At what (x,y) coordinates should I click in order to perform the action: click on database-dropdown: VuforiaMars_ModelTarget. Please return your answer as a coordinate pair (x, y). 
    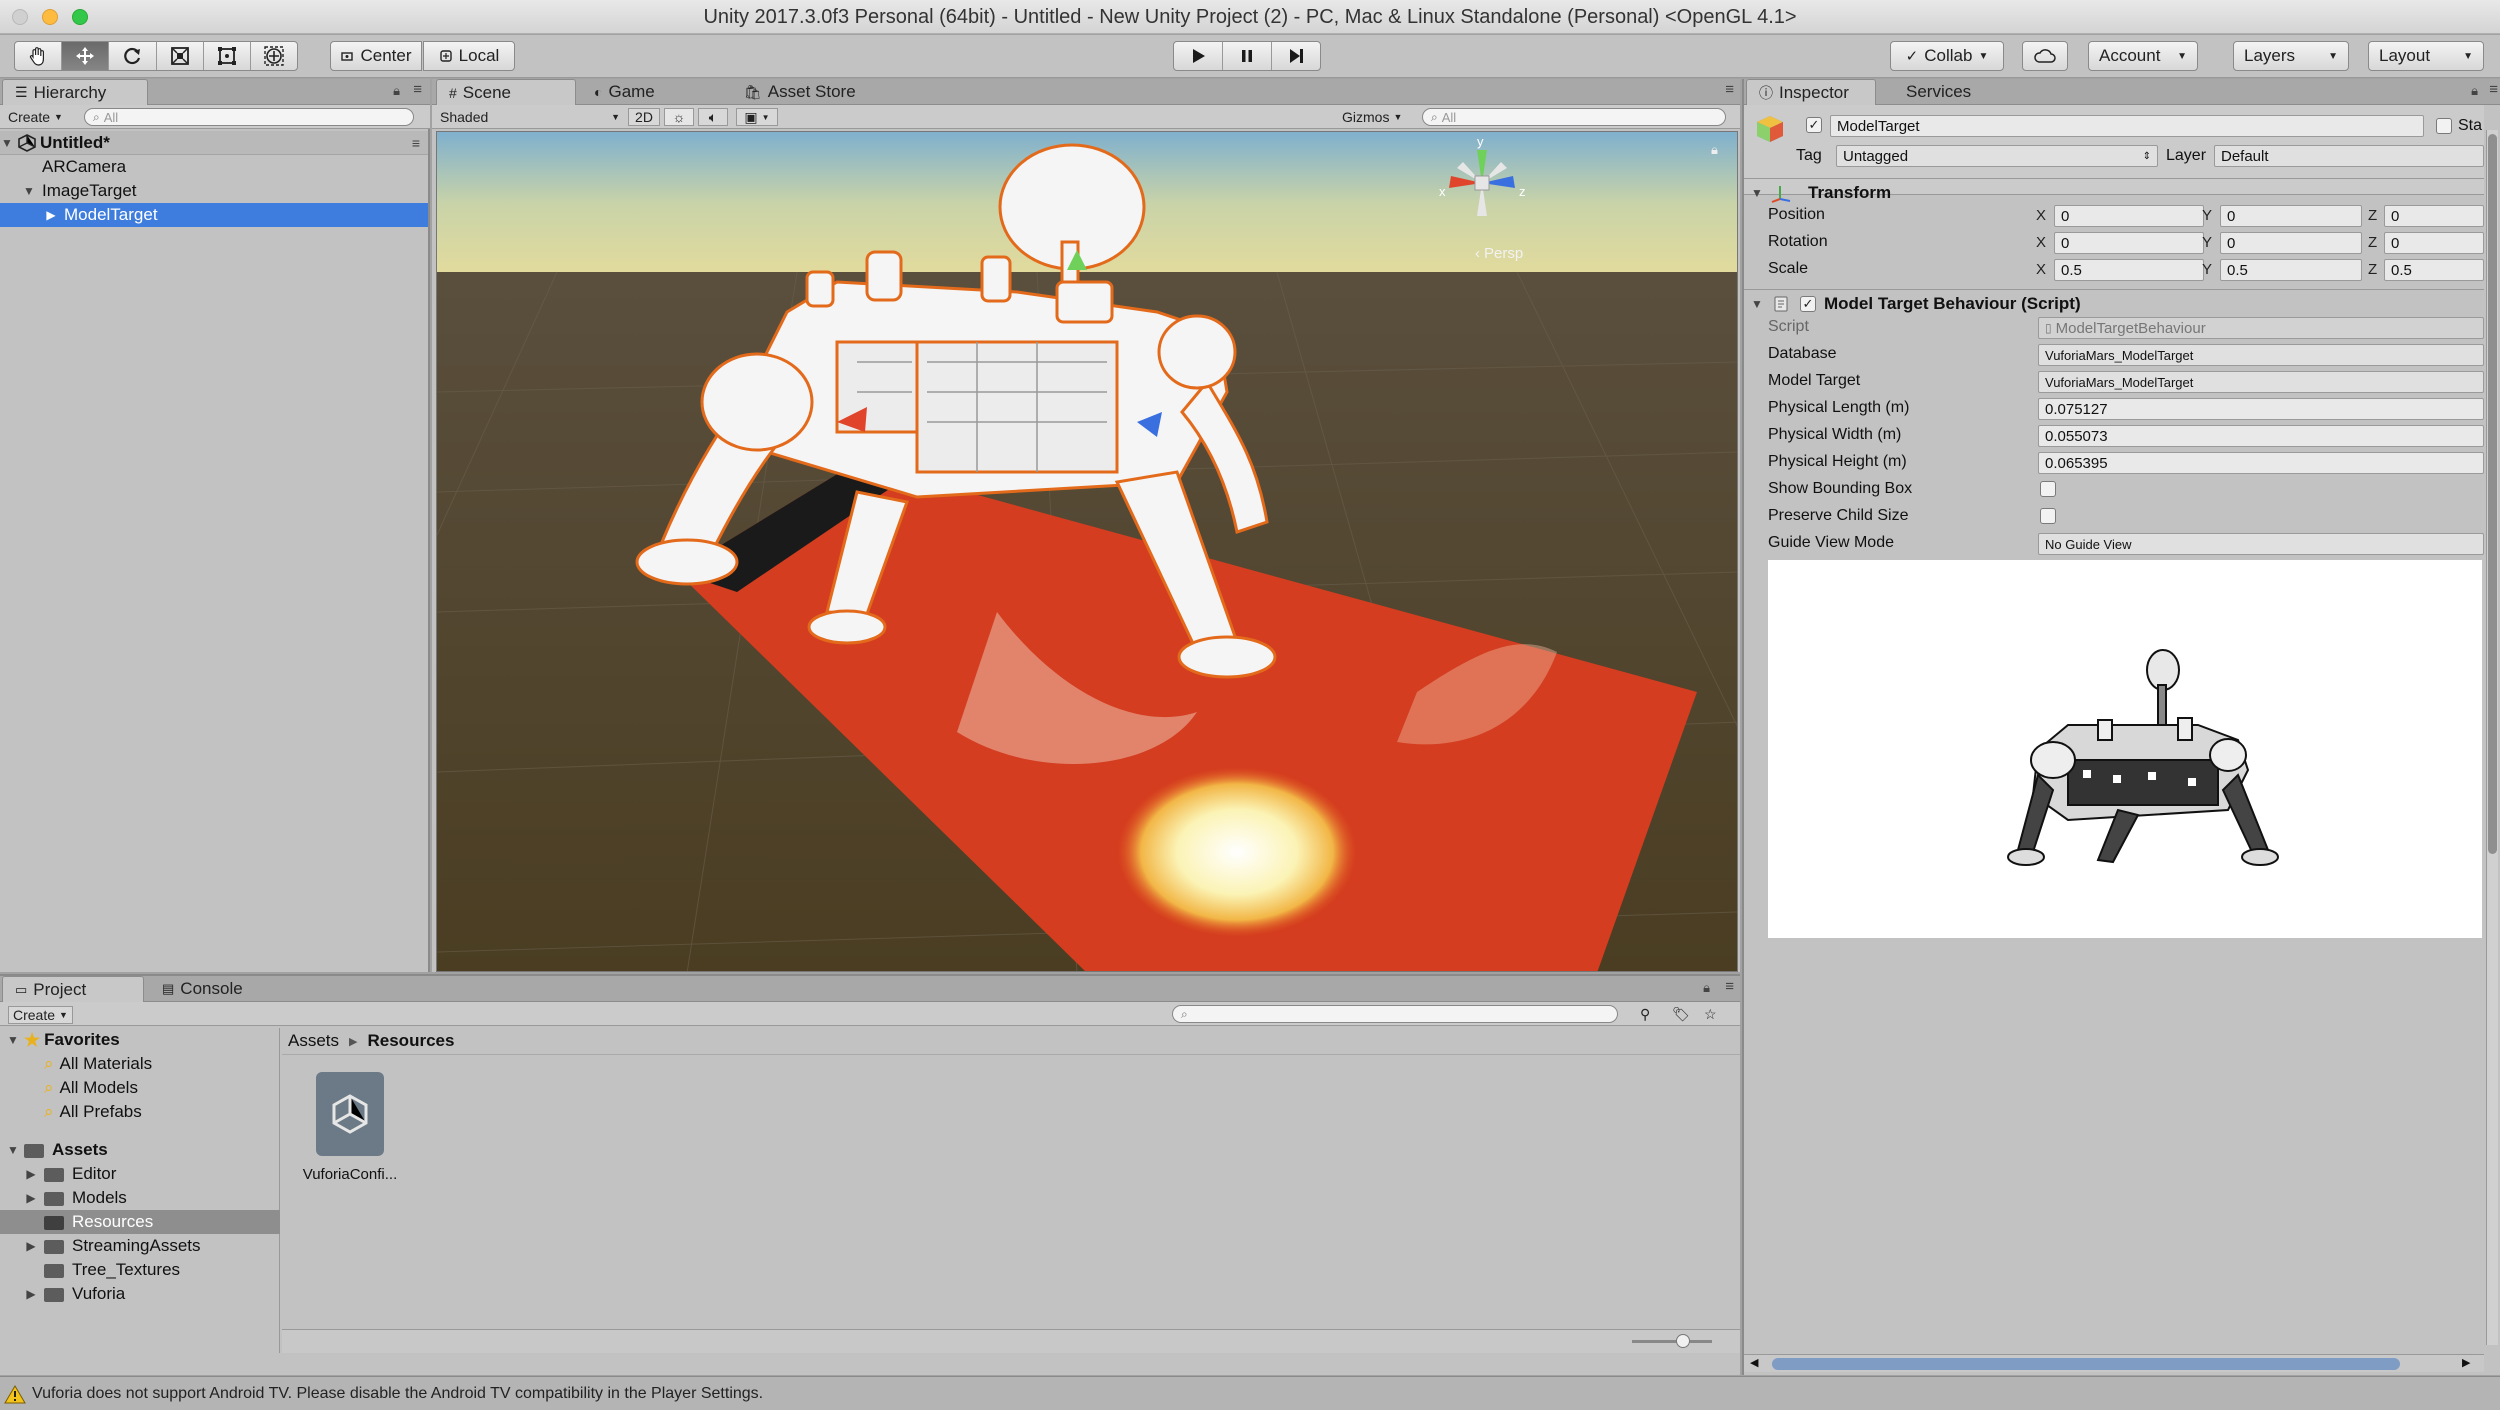
    Looking at the image, I should click on (2261, 355).